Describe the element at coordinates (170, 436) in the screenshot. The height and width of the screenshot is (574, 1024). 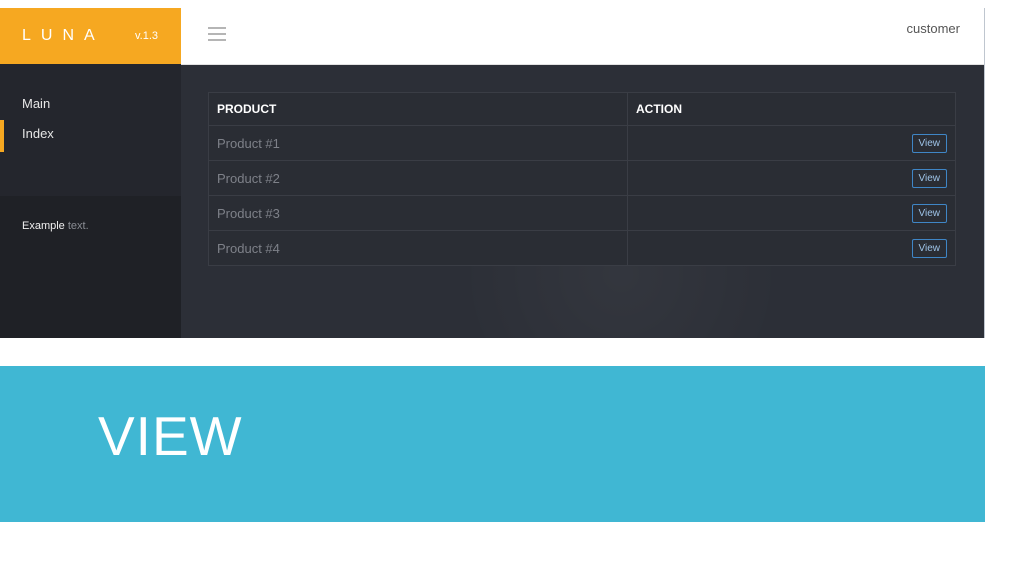
I see `banner-title: VIEW` at that location.